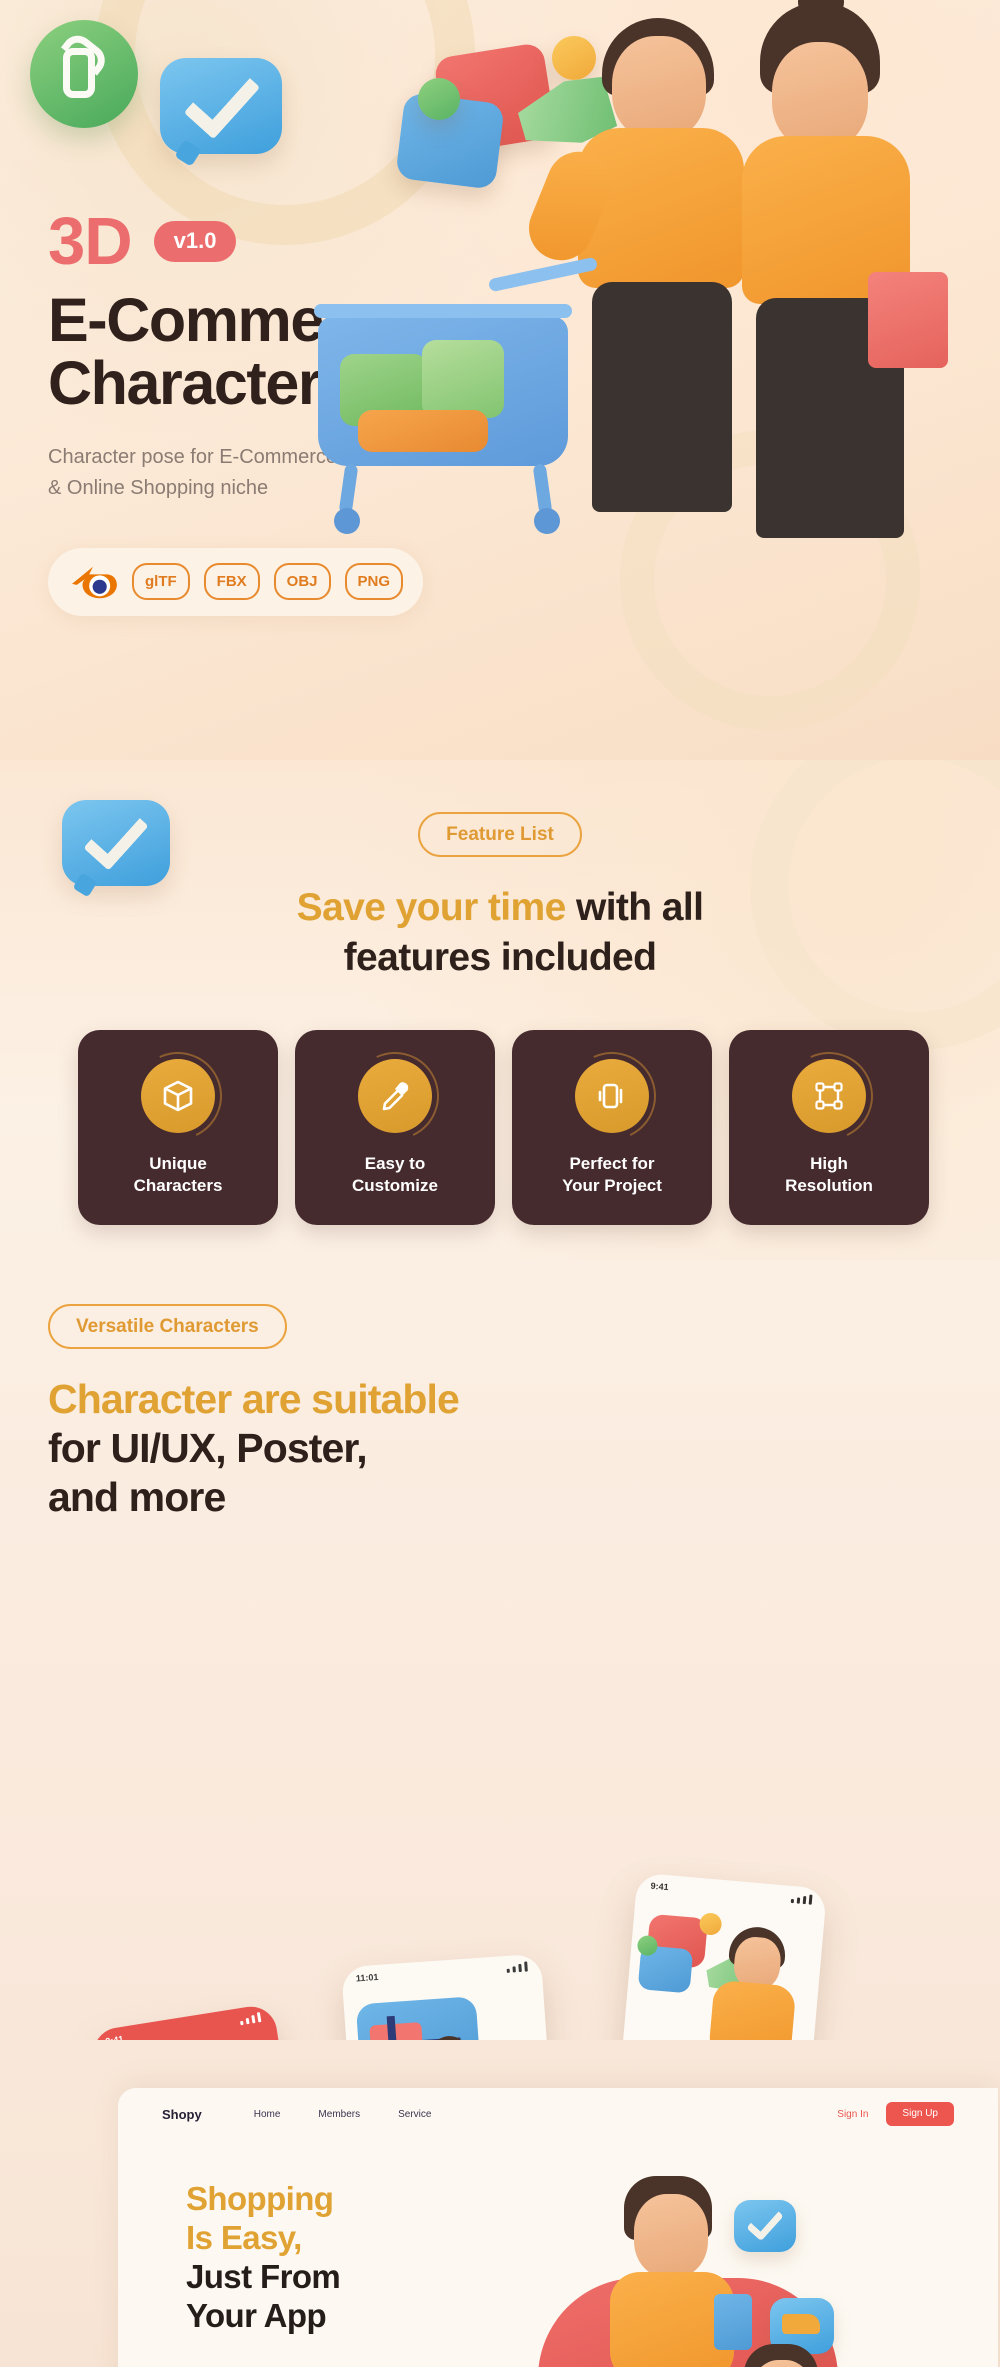 The width and height of the screenshot is (1000, 2367). I want to click on versatile-heading-line2: for UI/UX, Poster,, so click(208, 1448).